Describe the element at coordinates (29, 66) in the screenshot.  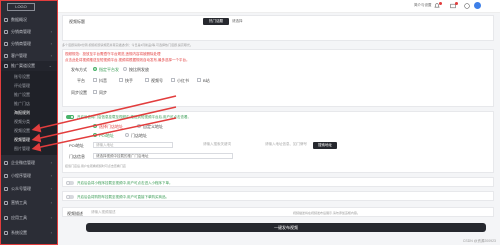
I see `sidebar-item-channel: 推广渠道设置 ⌄` at that location.